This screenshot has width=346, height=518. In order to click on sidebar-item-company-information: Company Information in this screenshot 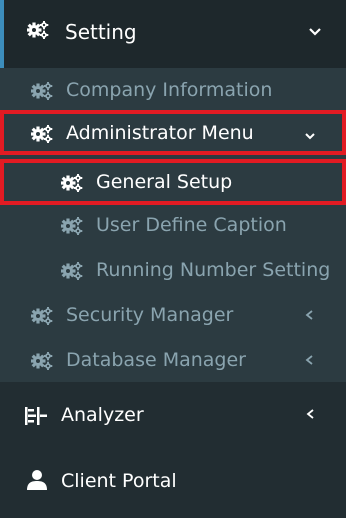, I will do `click(173, 91)`.